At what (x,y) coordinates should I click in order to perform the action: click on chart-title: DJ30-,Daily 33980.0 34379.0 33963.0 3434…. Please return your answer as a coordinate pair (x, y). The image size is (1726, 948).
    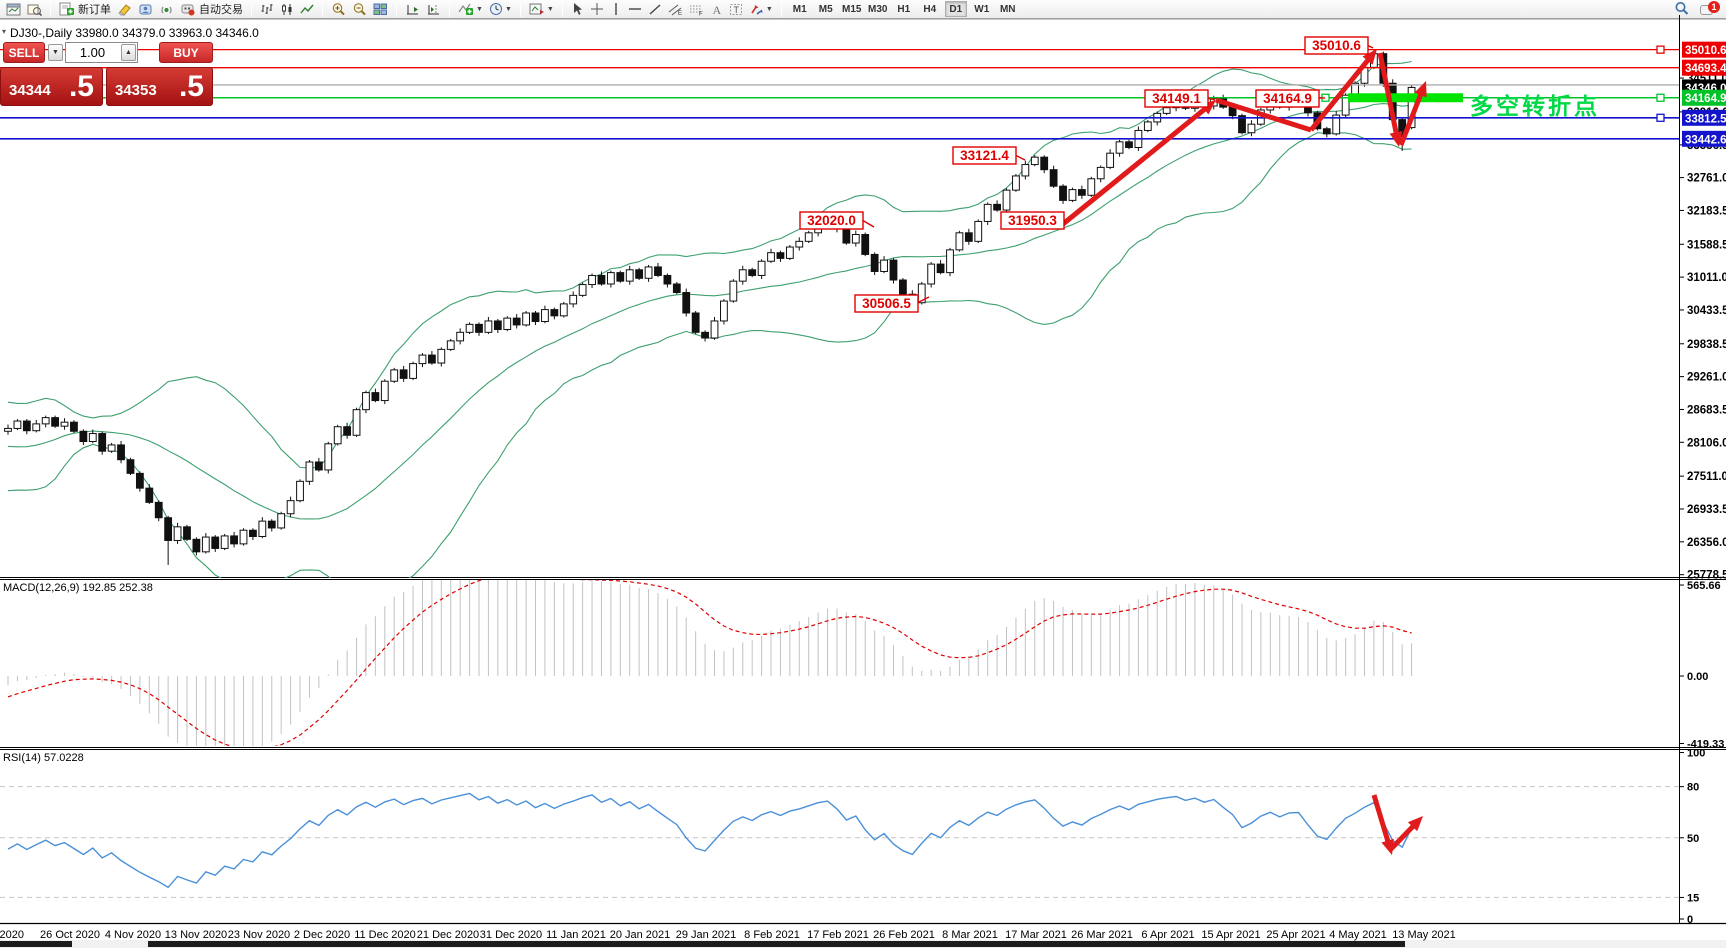
    Looking at the image, I should click on (134, 33).